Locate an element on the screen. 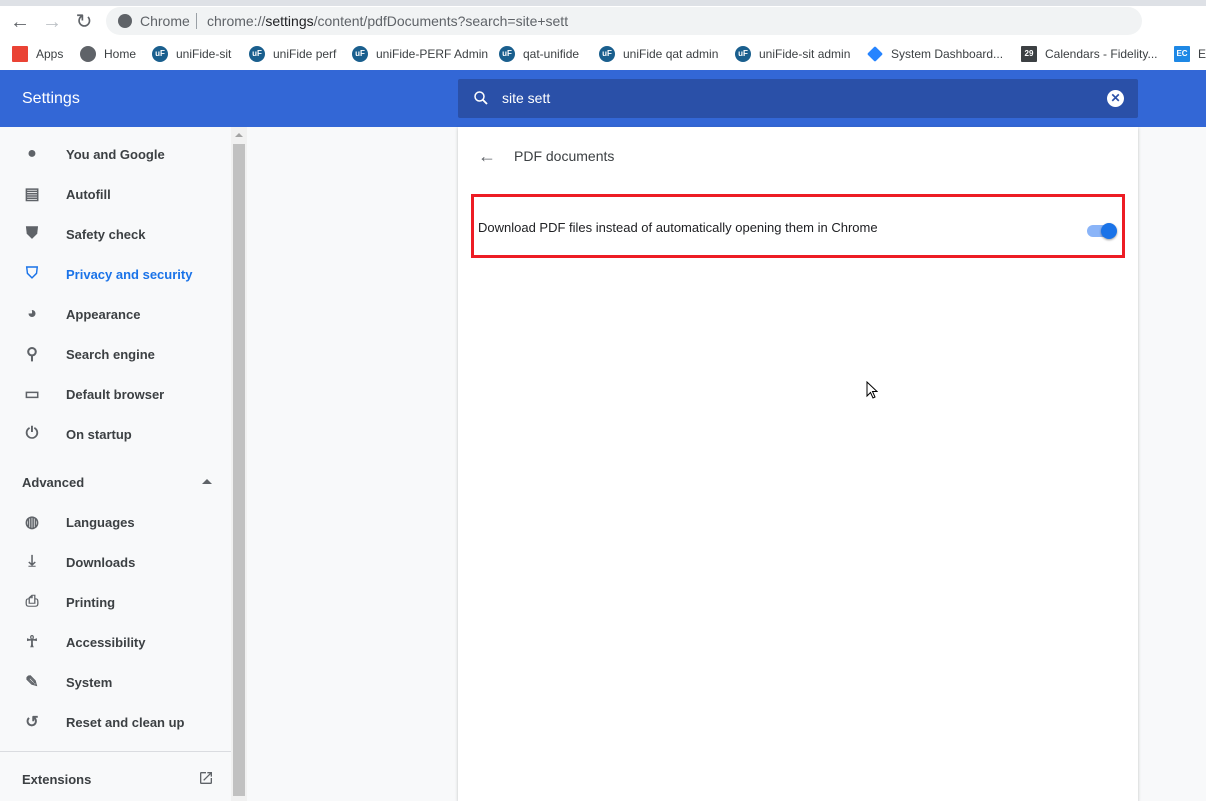 The image size is (1206, 801). calendar-icon: 29 is located at coordinates (1029, 54).